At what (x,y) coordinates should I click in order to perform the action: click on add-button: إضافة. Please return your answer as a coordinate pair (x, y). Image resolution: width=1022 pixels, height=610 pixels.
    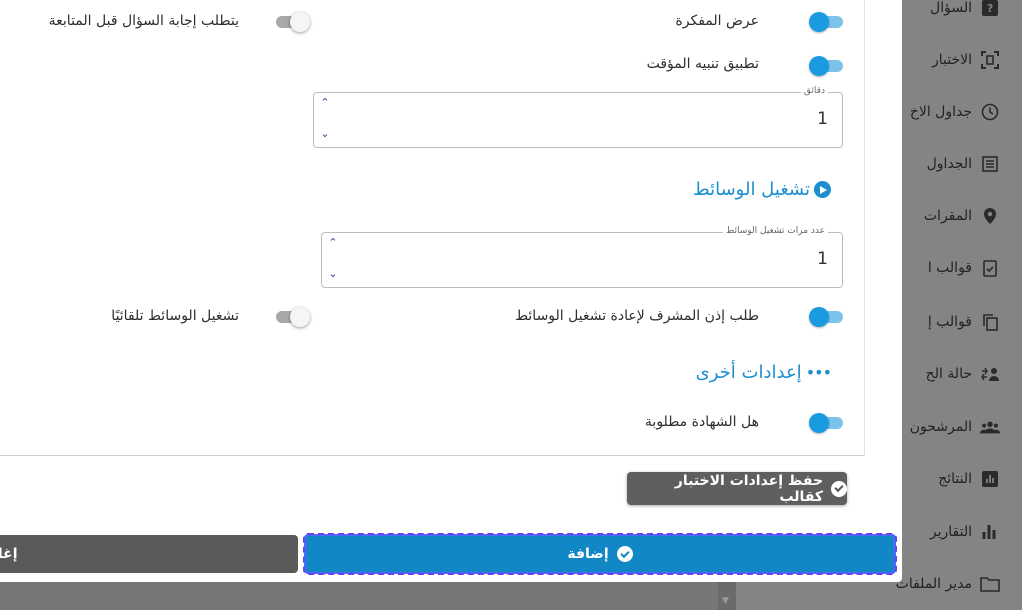
    Looking at the image, I should click on (600, 554).